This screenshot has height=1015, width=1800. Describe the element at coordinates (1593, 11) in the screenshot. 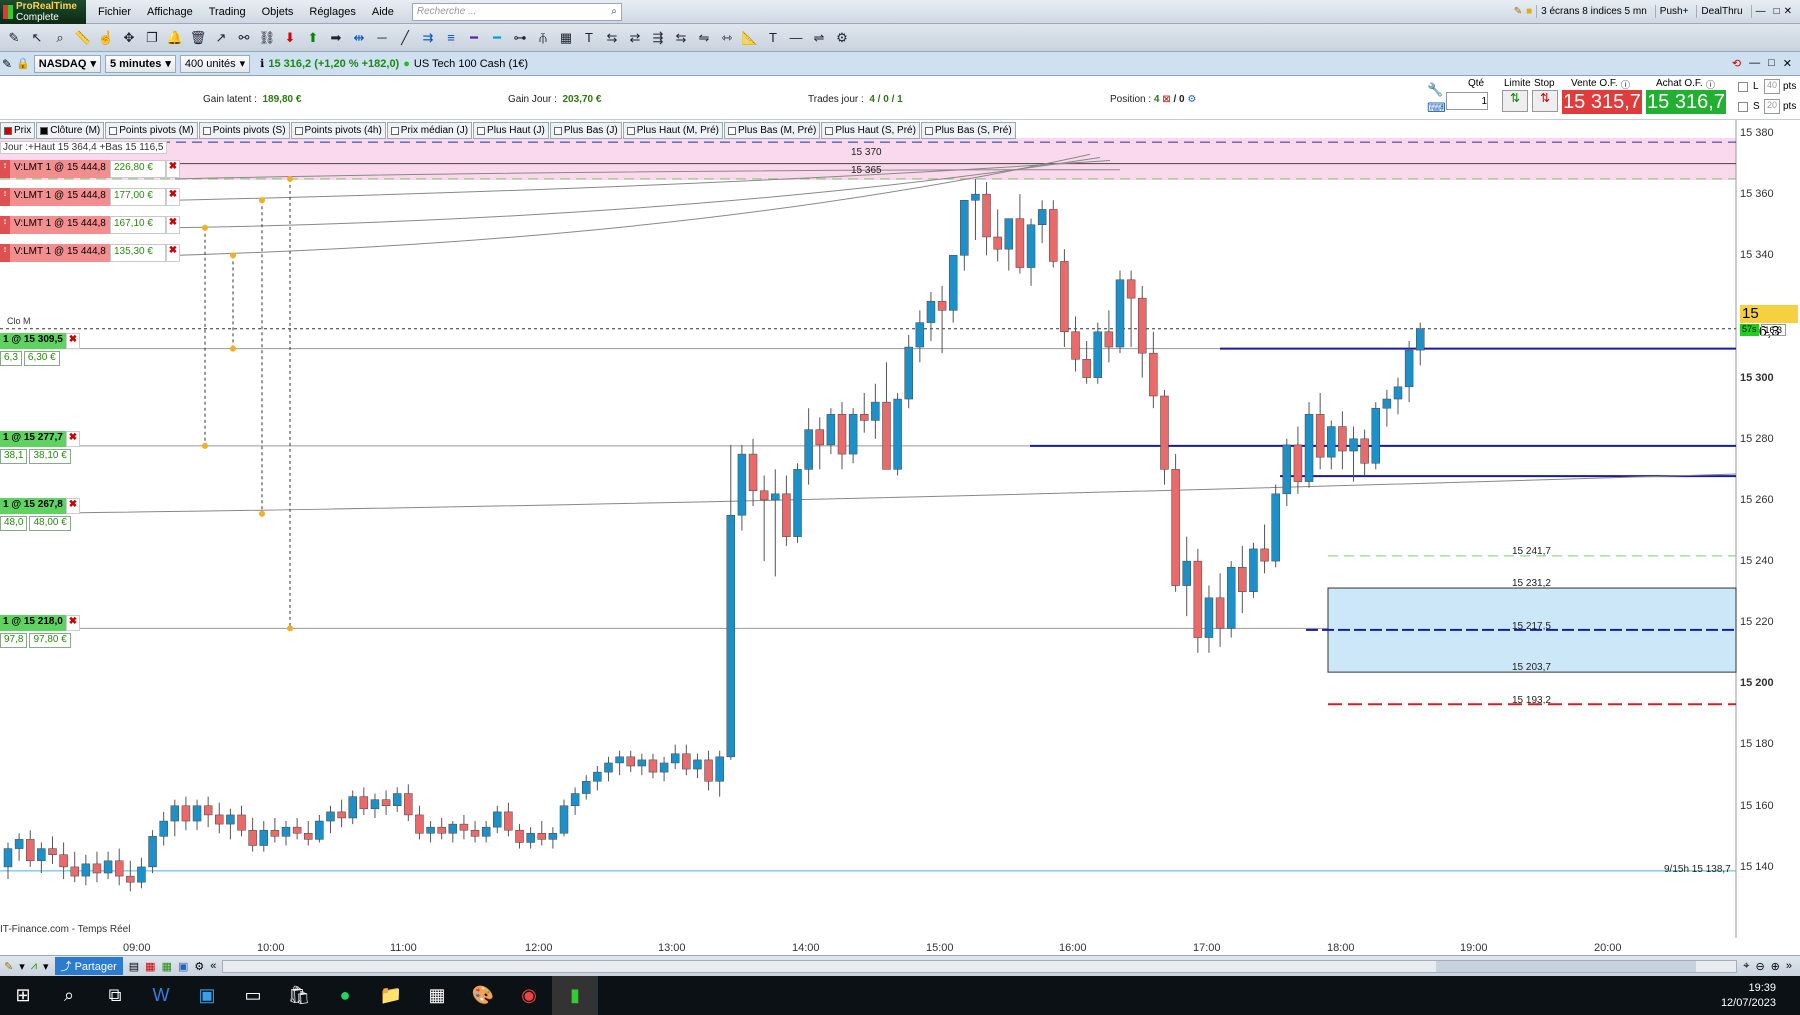

I see `screens-button: 3 écrans 8 indices 5 mn` at that location.